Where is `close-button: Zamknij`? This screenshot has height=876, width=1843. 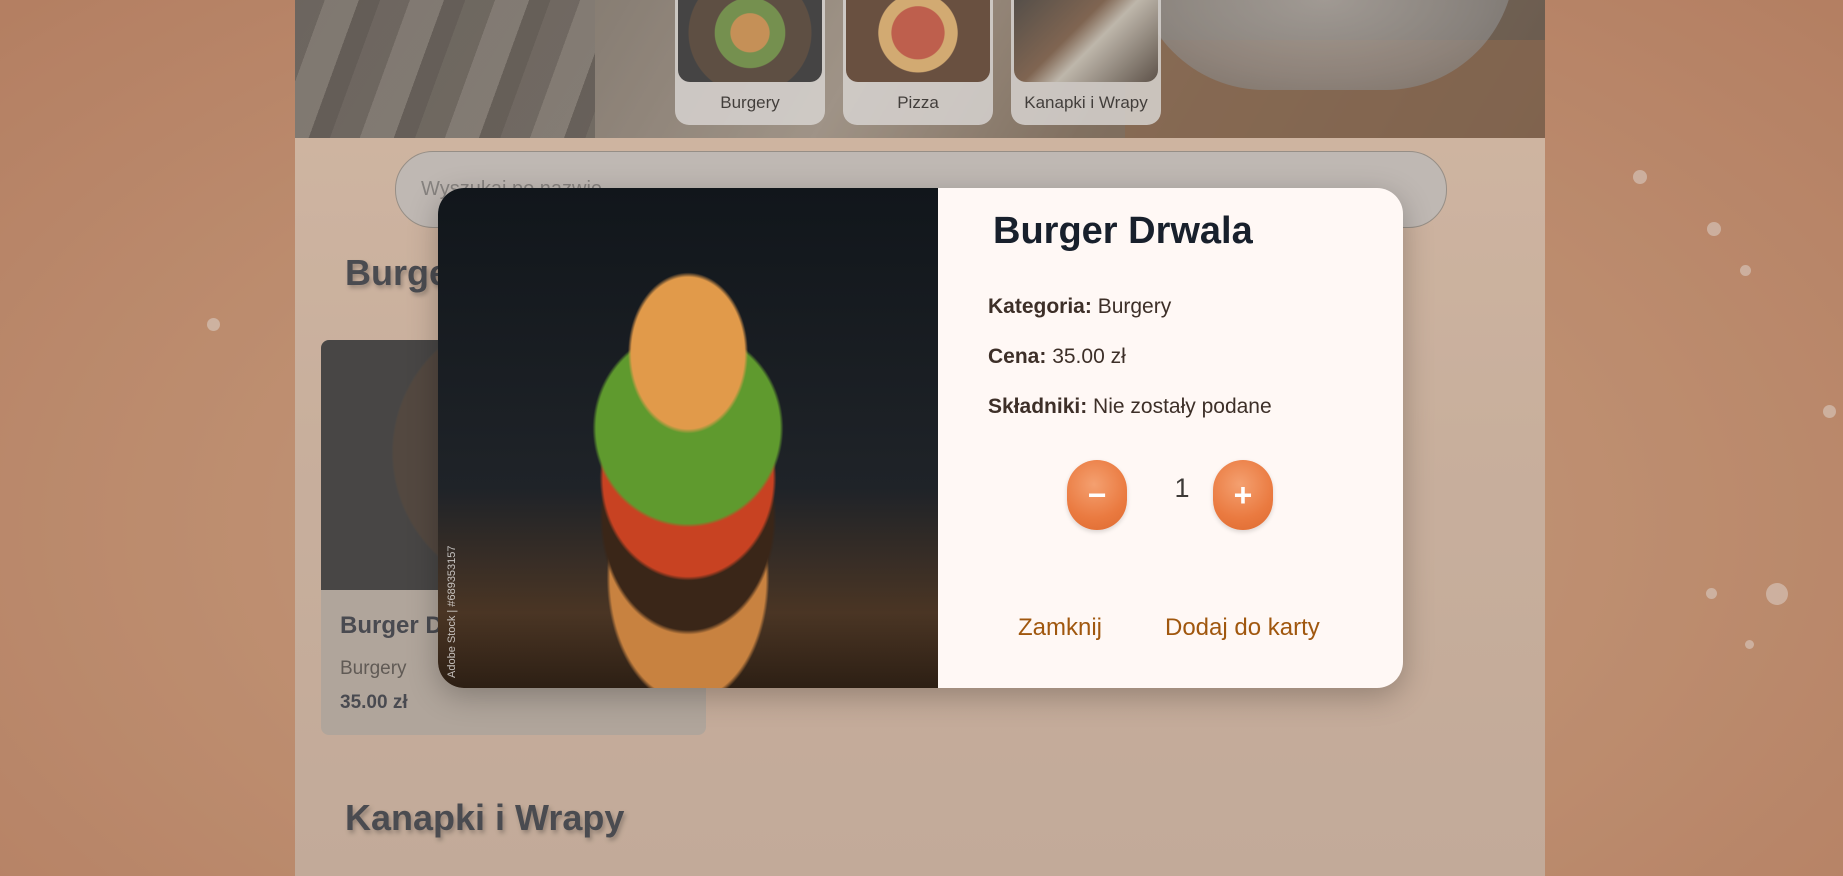 close-button: Zamknij is located at coordinates (1060, 628).